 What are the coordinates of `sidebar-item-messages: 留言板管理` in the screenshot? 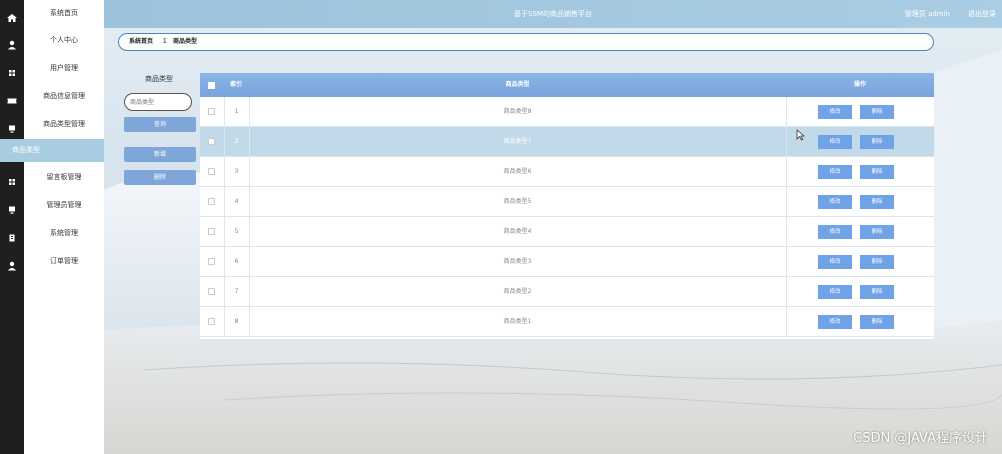 It's located at (52, 177).